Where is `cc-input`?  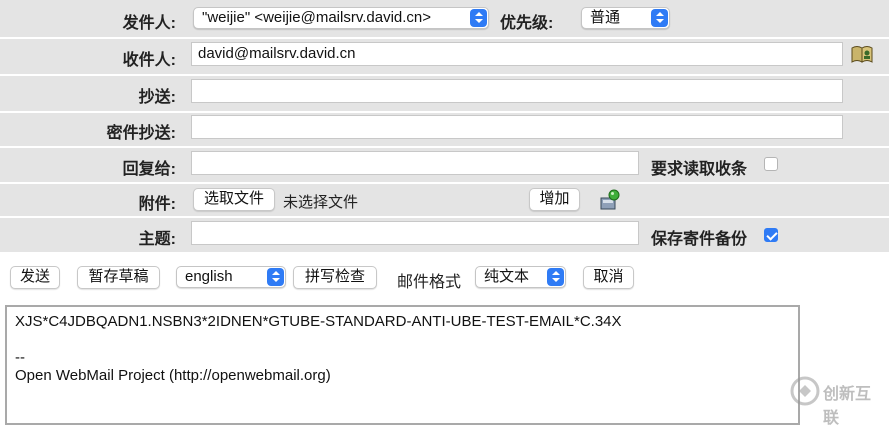 cc-input is located at coordinates (517, 91).